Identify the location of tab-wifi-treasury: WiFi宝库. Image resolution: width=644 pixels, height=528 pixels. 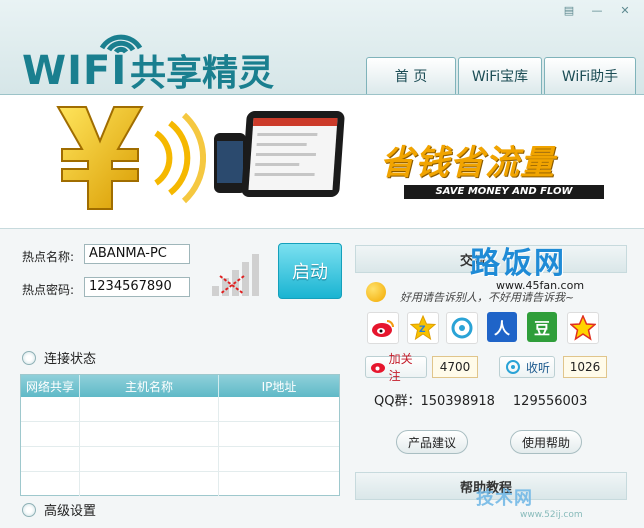
(500, 75).